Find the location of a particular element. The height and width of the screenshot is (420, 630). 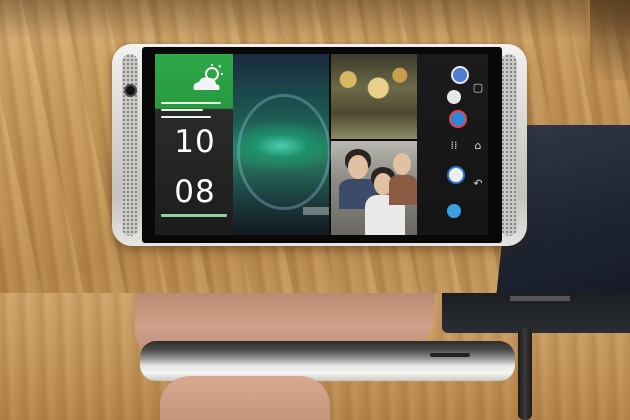

clock-hours: 10 is located at coordinates (195, 142).